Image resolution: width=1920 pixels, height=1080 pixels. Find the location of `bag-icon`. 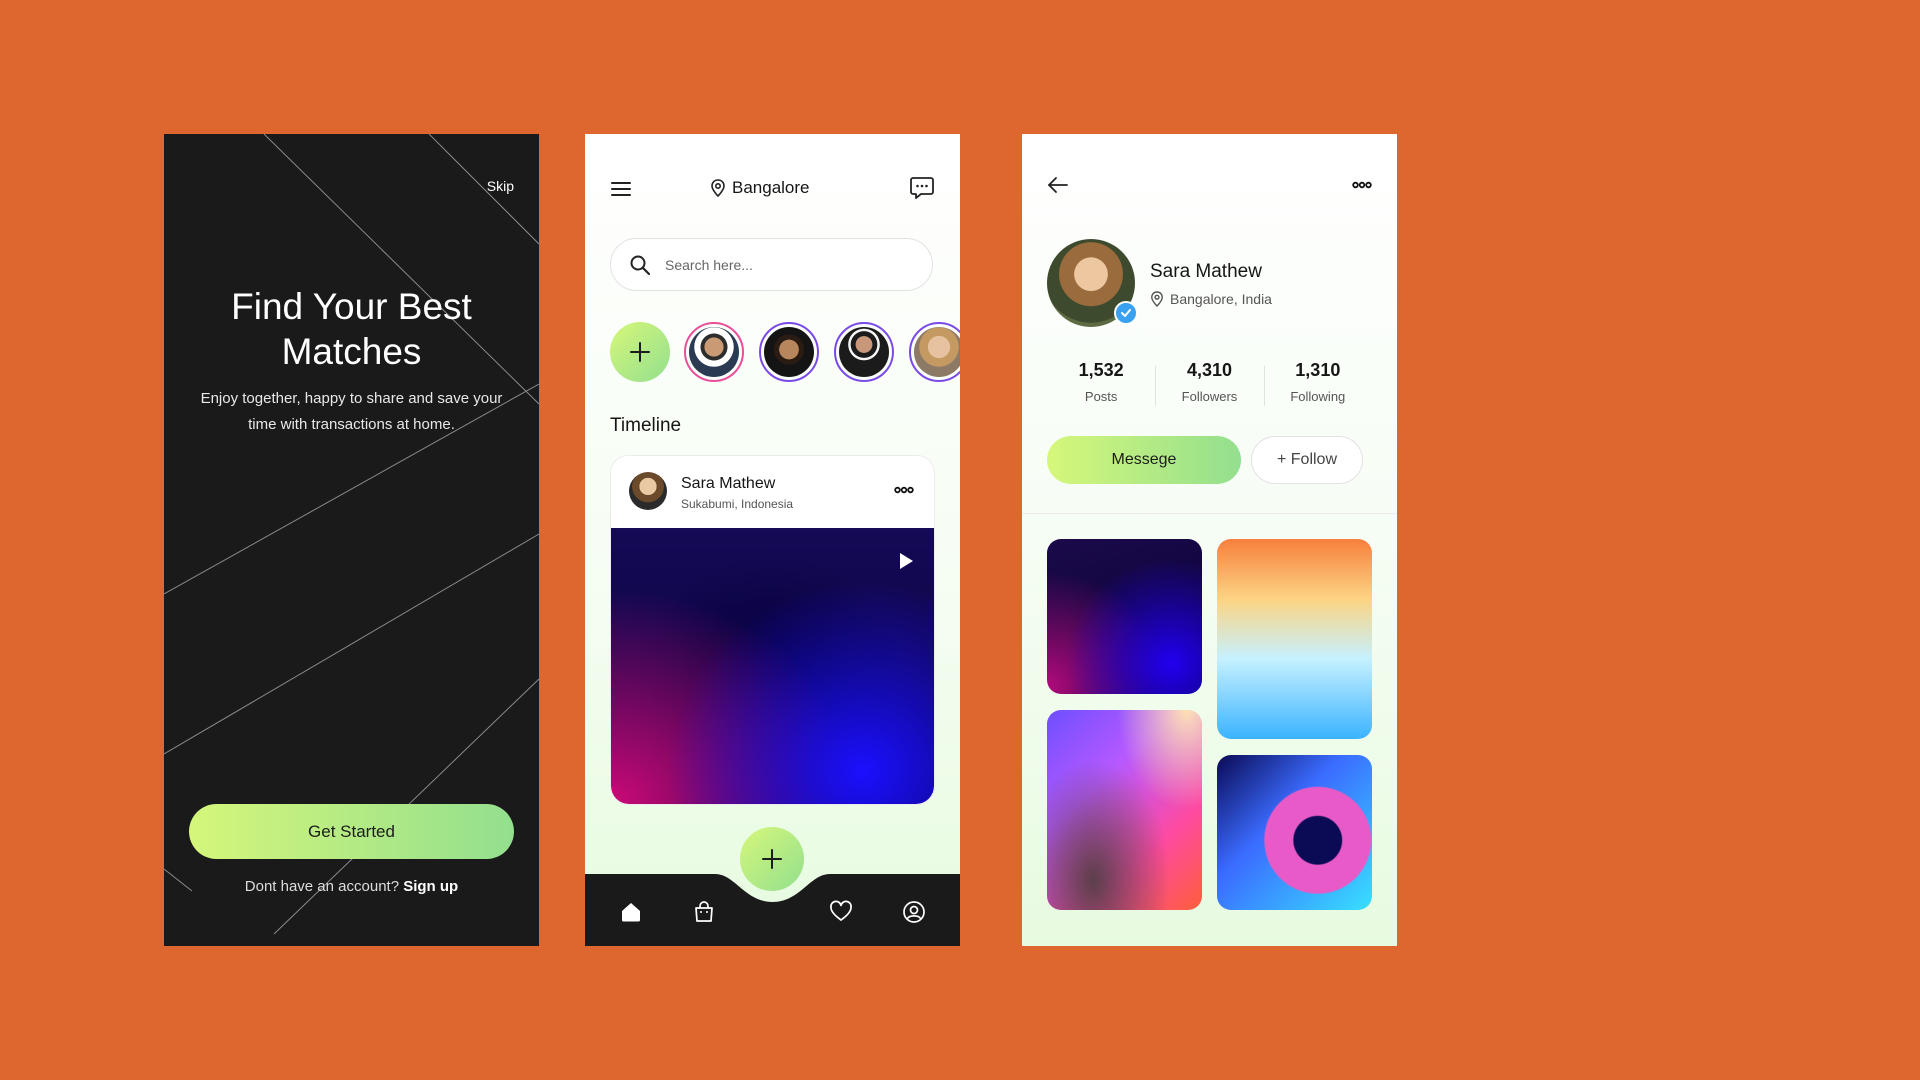

bag-icon is located at coordinates (704, 912).